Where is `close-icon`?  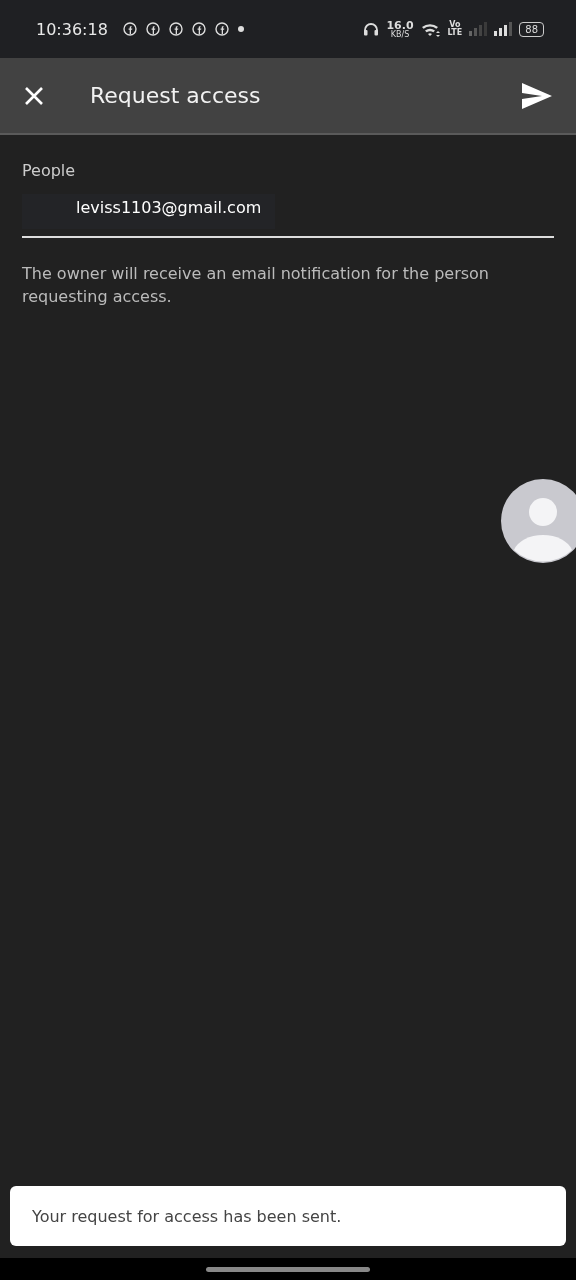
close-icon is located at coordinates (34, 95).